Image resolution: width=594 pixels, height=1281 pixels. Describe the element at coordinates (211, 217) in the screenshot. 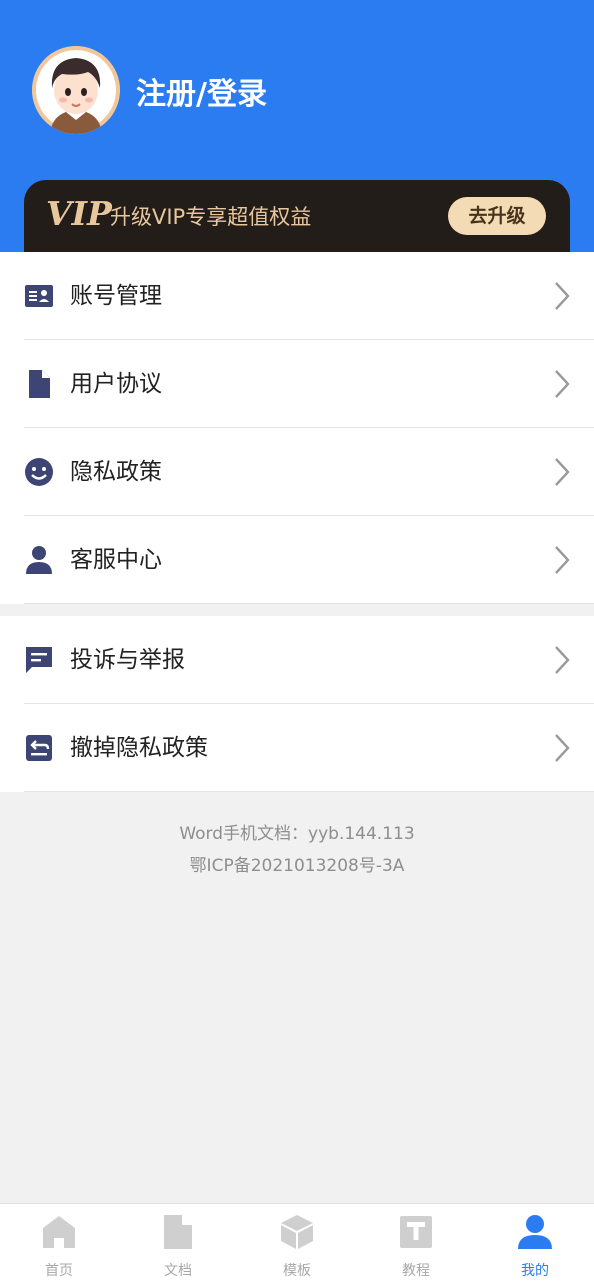

I see `vip-promo-text: 升级VIP专享超值权益` at that location.